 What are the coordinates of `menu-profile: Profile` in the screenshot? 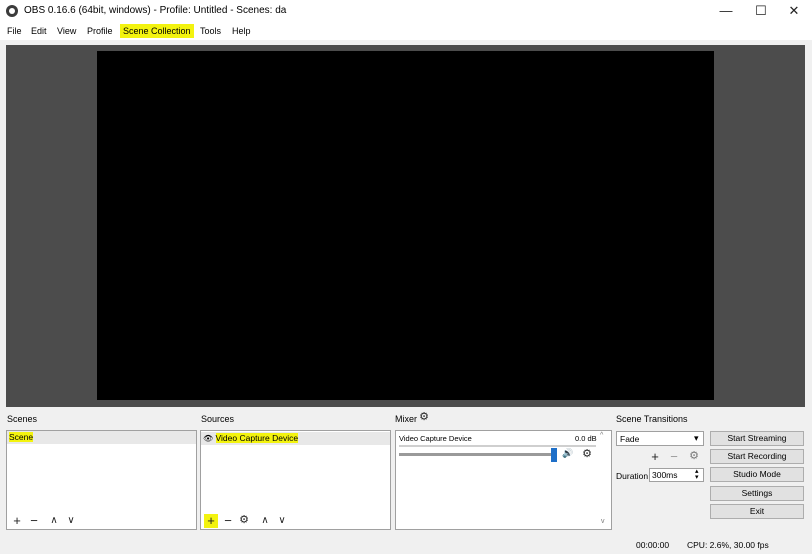 It's located at (100, 31).